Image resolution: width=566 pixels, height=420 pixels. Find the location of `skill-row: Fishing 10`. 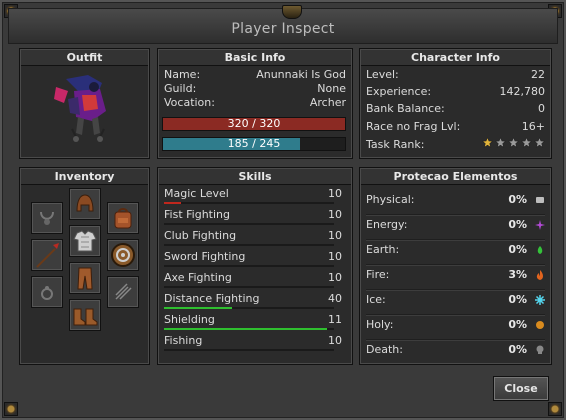

skill-row: Fishing 10 is located at coordinates (254, 343).